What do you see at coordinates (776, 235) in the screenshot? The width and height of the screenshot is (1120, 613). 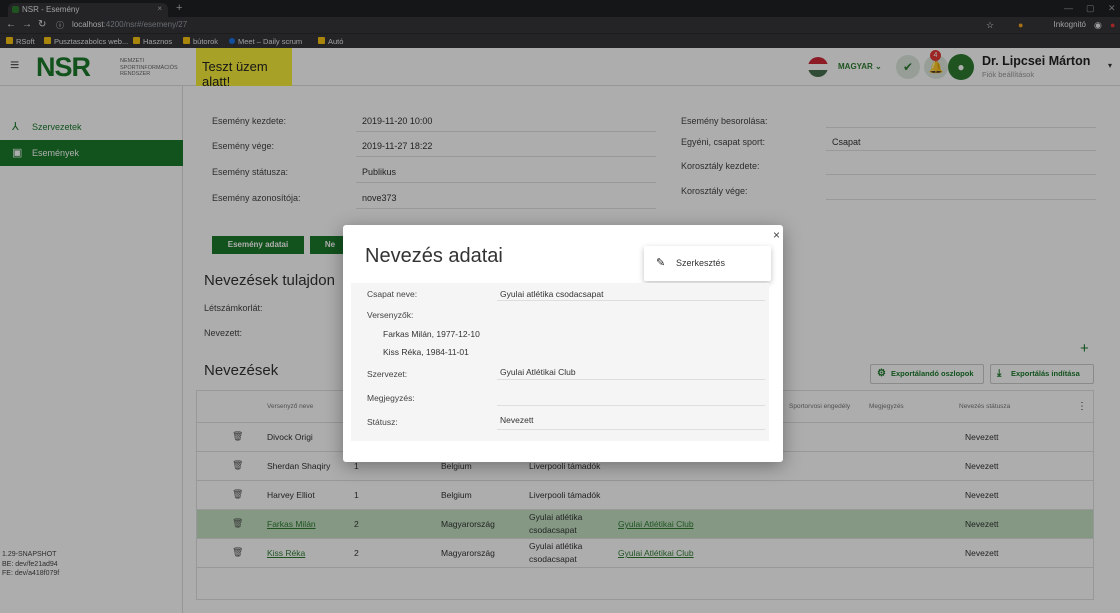 I see `close-icon: ×` at bounding box center [776, 235].